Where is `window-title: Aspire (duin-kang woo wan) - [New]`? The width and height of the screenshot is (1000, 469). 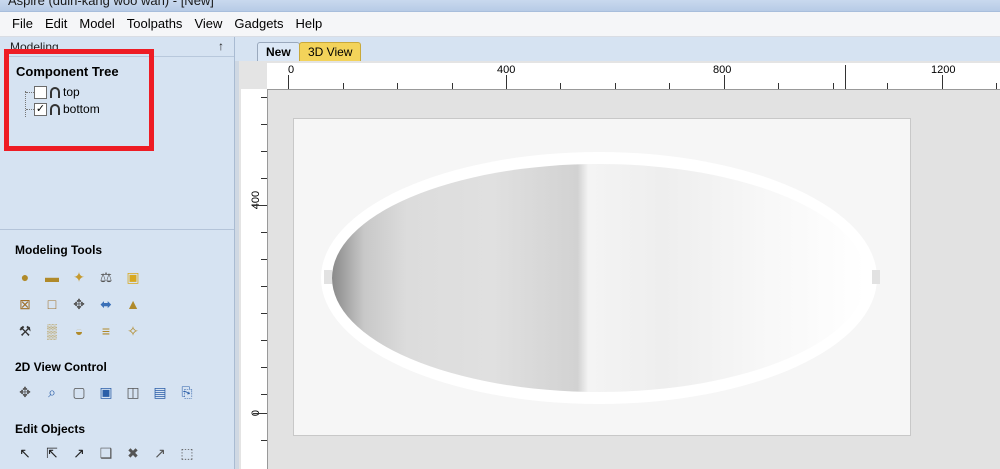
window-title: Aspire (duin-kang woo wan) - [New] is located at coordinates (111, 4).